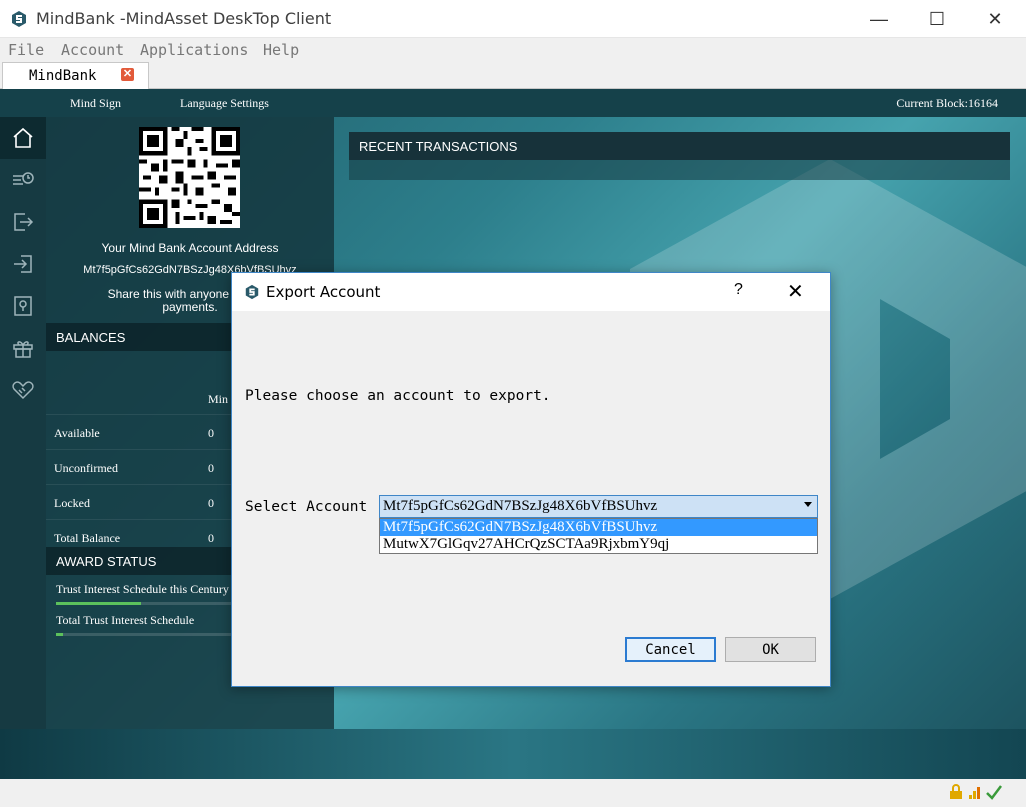 This screenshot has height=807, width=1026. What do you see at coordinates (23, 348) in the screenshot?
I see `gift-icon` at bounding box center [23, 348].